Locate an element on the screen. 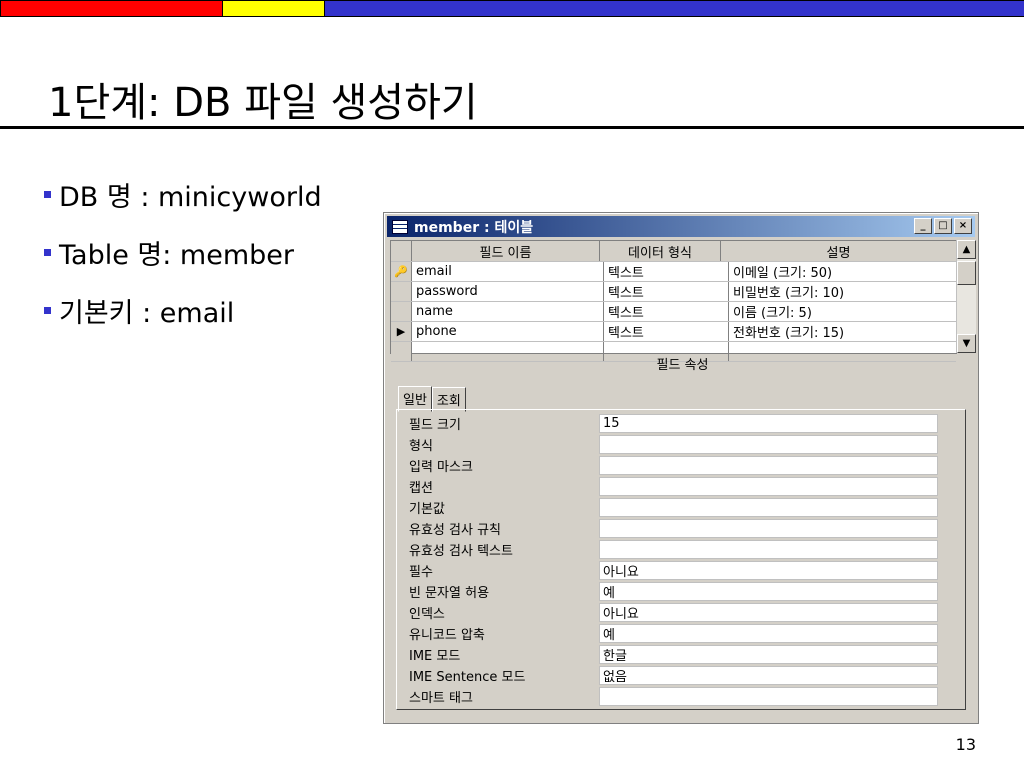  scroll-thumb is located at coordinates (966, 273).